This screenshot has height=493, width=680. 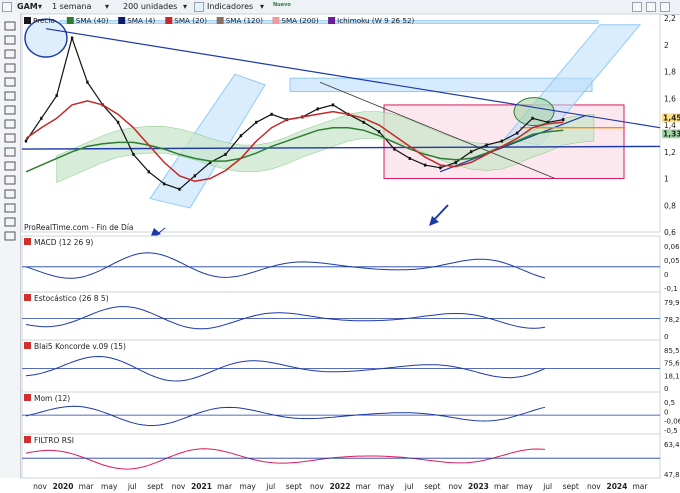 I want to click on panel-tick-koncorde: 0, so click(x=666, y=389).